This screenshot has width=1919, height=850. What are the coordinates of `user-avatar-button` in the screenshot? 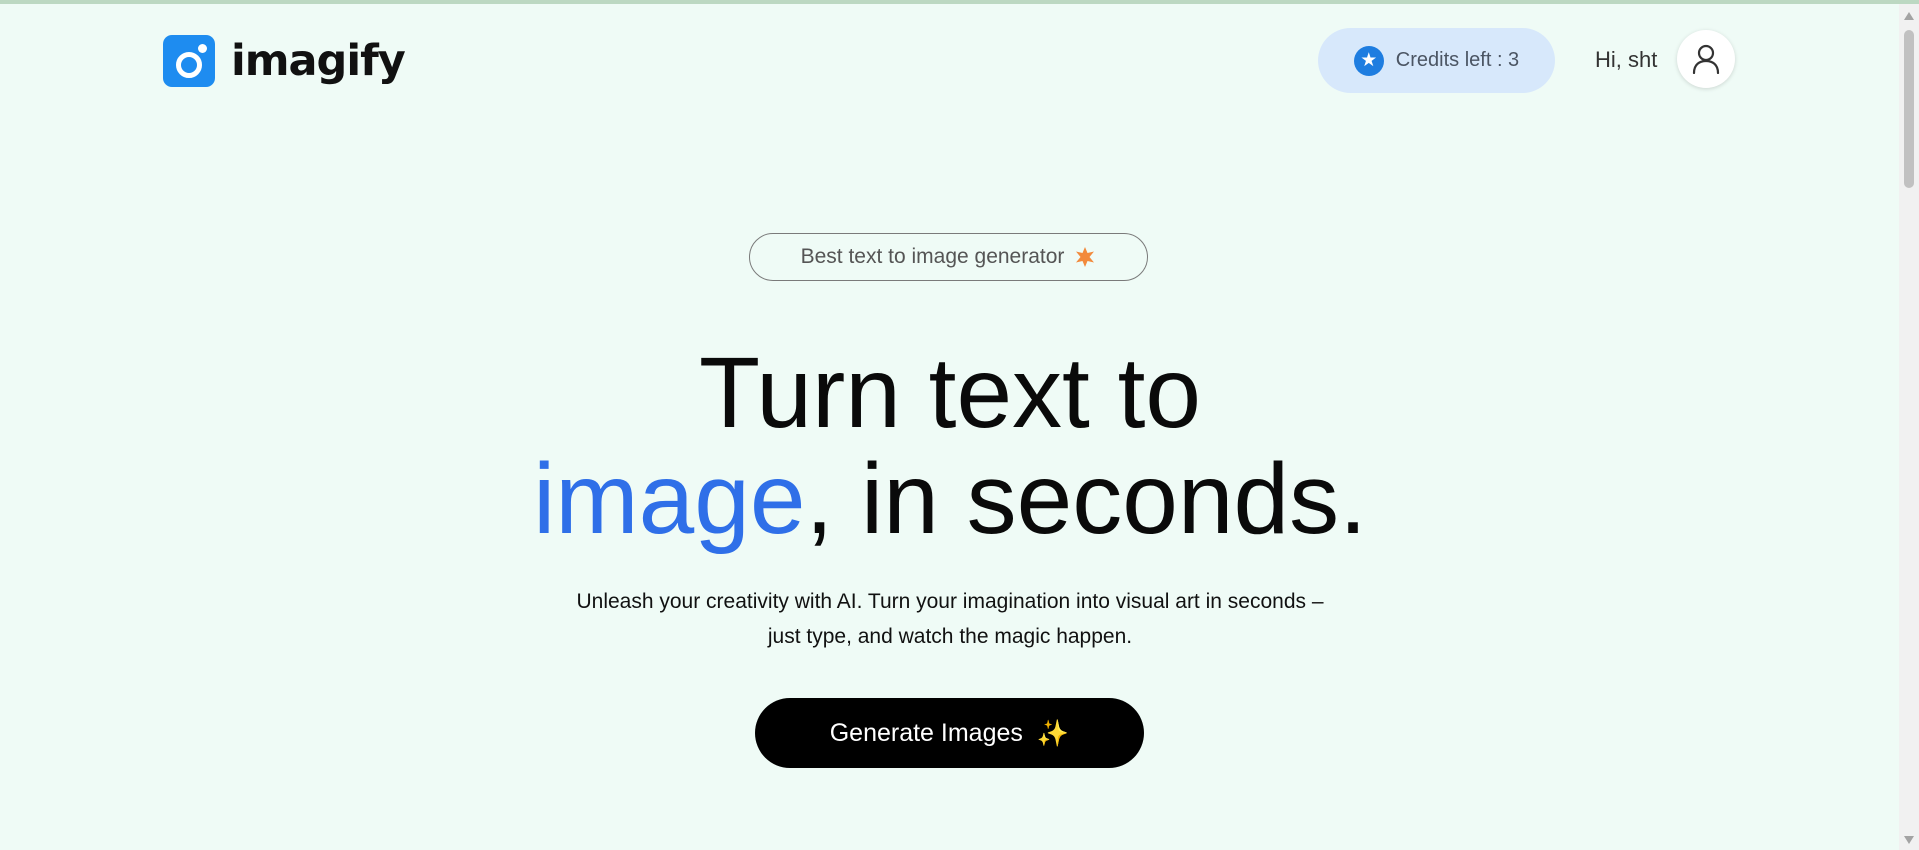 It's located at (1706, 59).